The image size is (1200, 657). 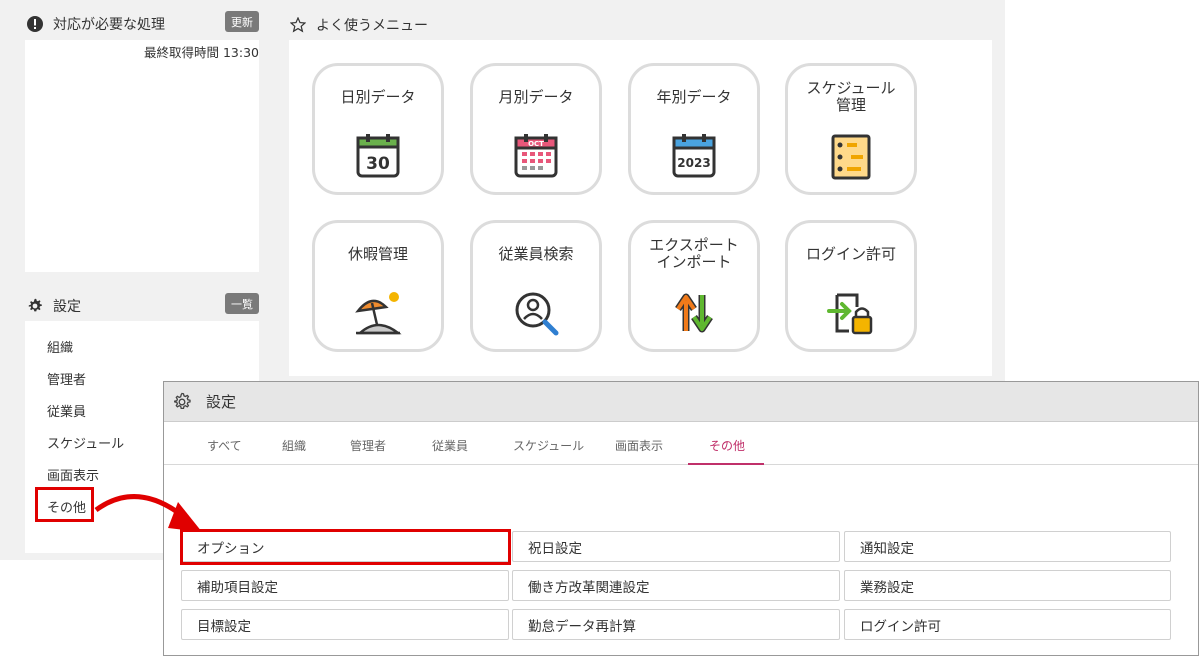 I want to click on favorites-header: よく使うメニュー, so click(x=359, y=25).